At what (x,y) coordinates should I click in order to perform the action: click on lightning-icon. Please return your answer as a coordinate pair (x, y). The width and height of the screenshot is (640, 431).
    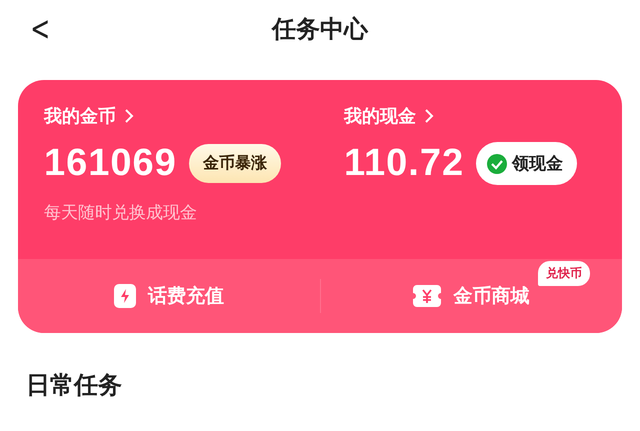
    Looking at the image, I should click on (125, 296).